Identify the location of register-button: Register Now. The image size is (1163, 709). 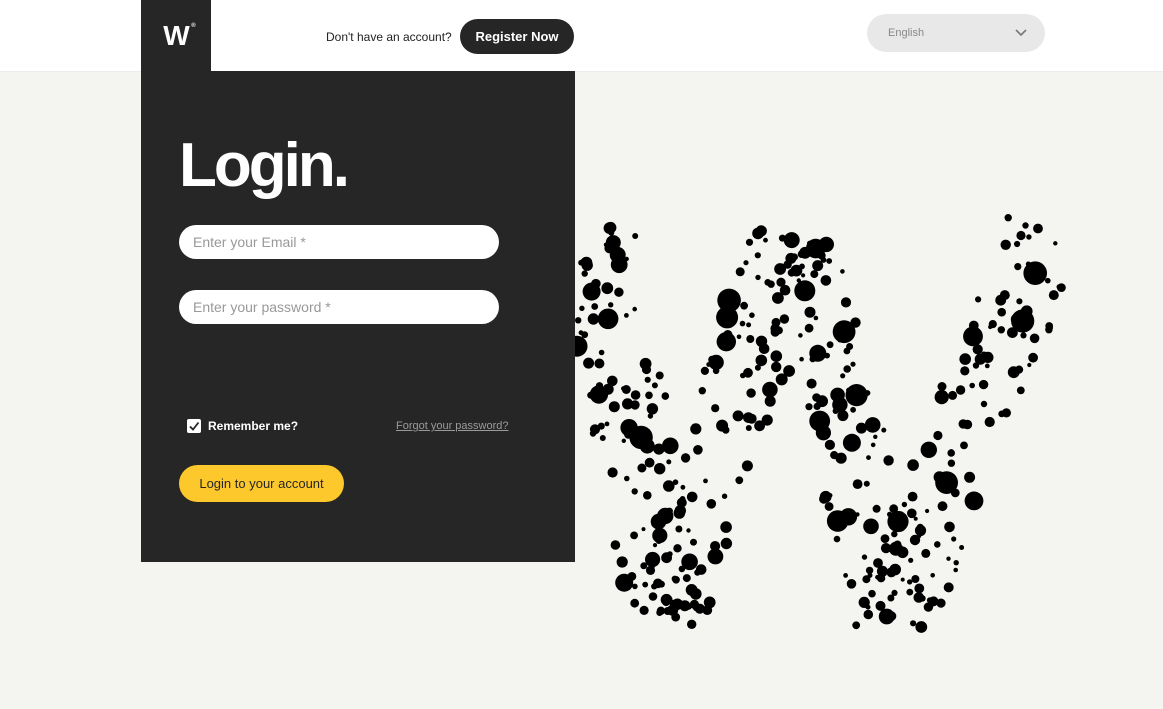
(517, 36).